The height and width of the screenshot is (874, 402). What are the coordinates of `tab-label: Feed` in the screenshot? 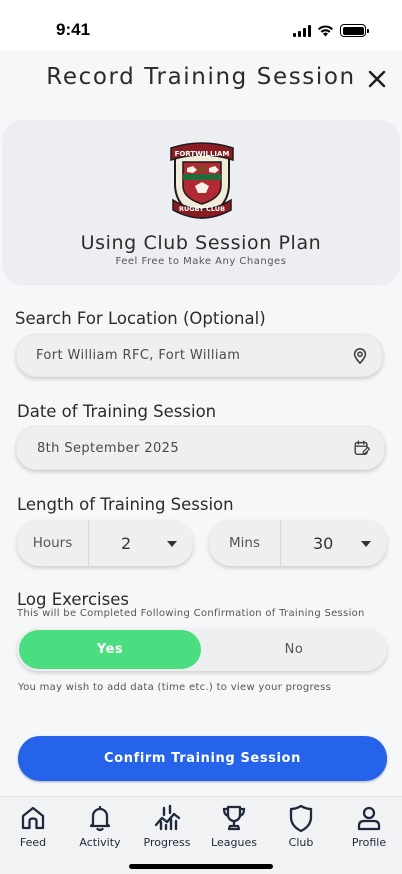 It's located at (33, 842).